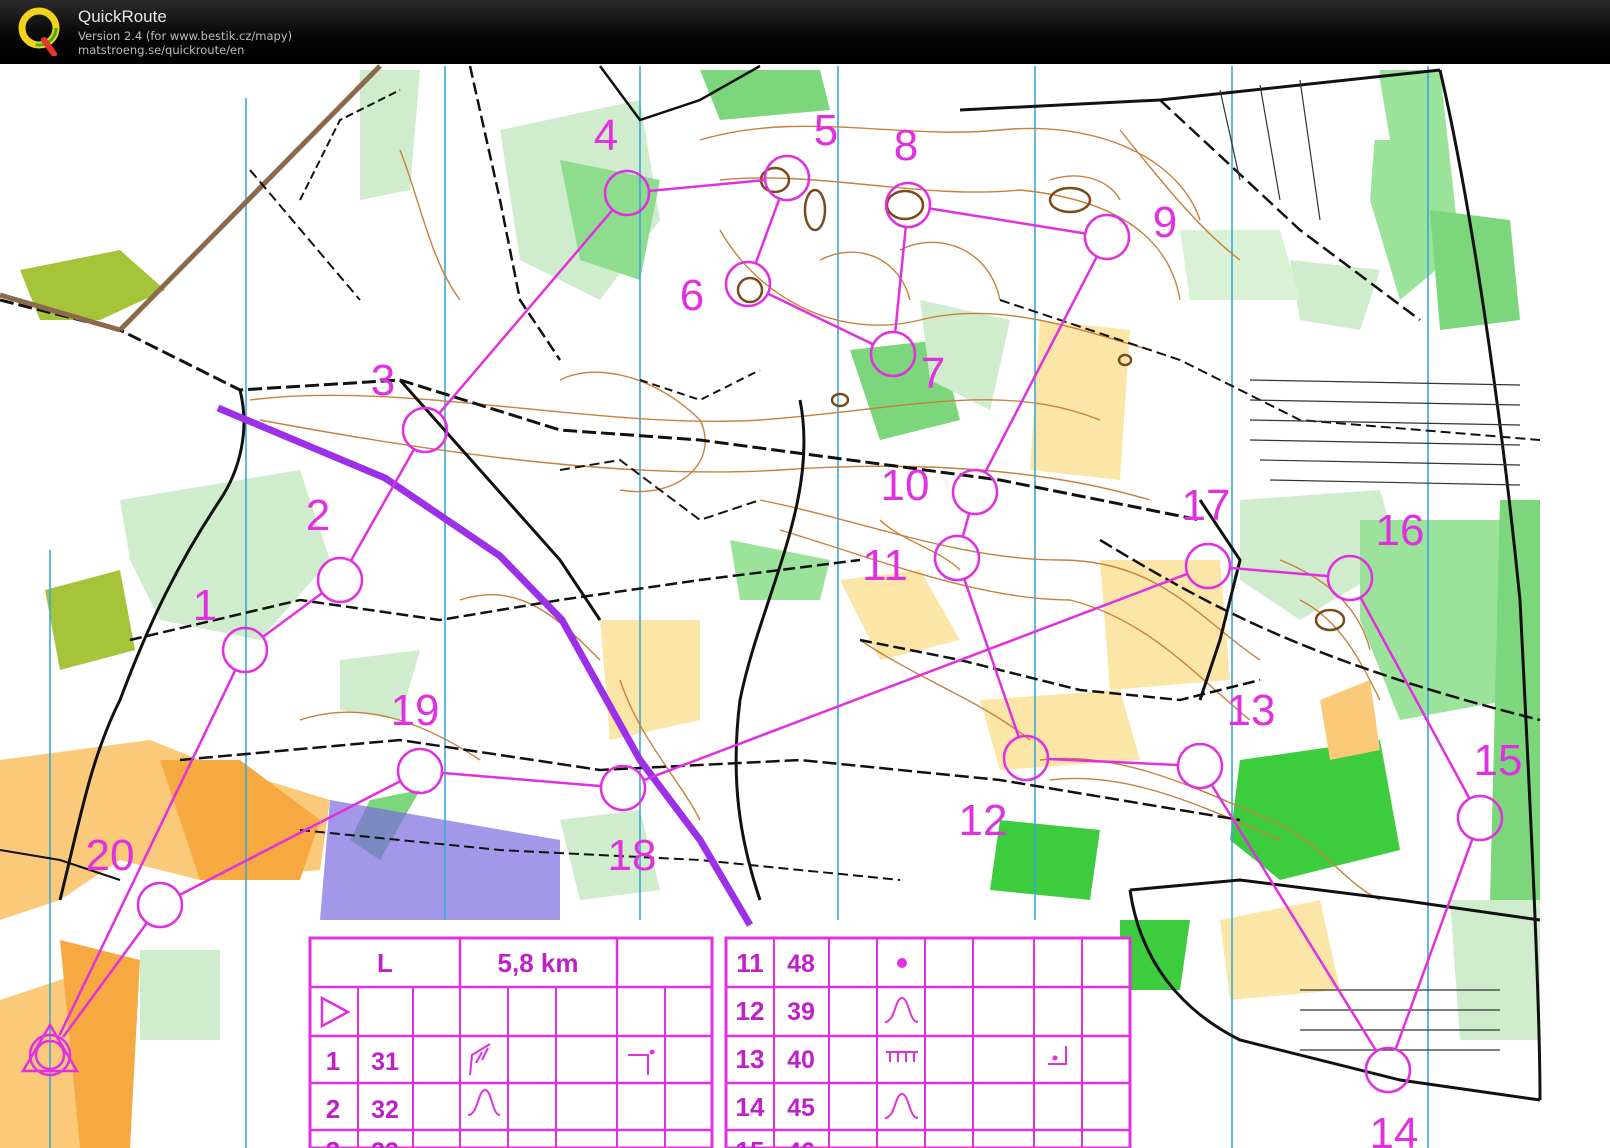 This screenshot has width=1610, height=1148. Describe the element at coordinates (928, 1042) in the screenshot. I see `control-description-right: 11 48 12 39 13 40 14 45 15 46` at that location.